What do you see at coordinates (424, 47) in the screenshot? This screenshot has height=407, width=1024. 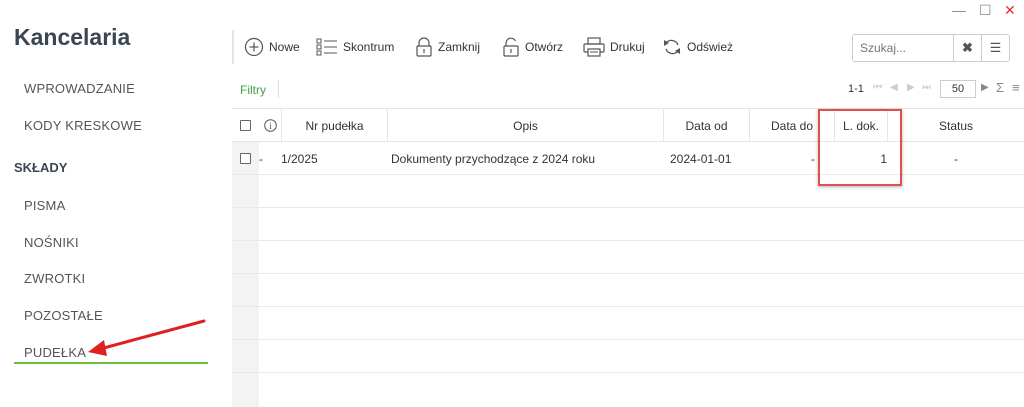 I see `lock-closed-icon` at bounding box center [424, 47].